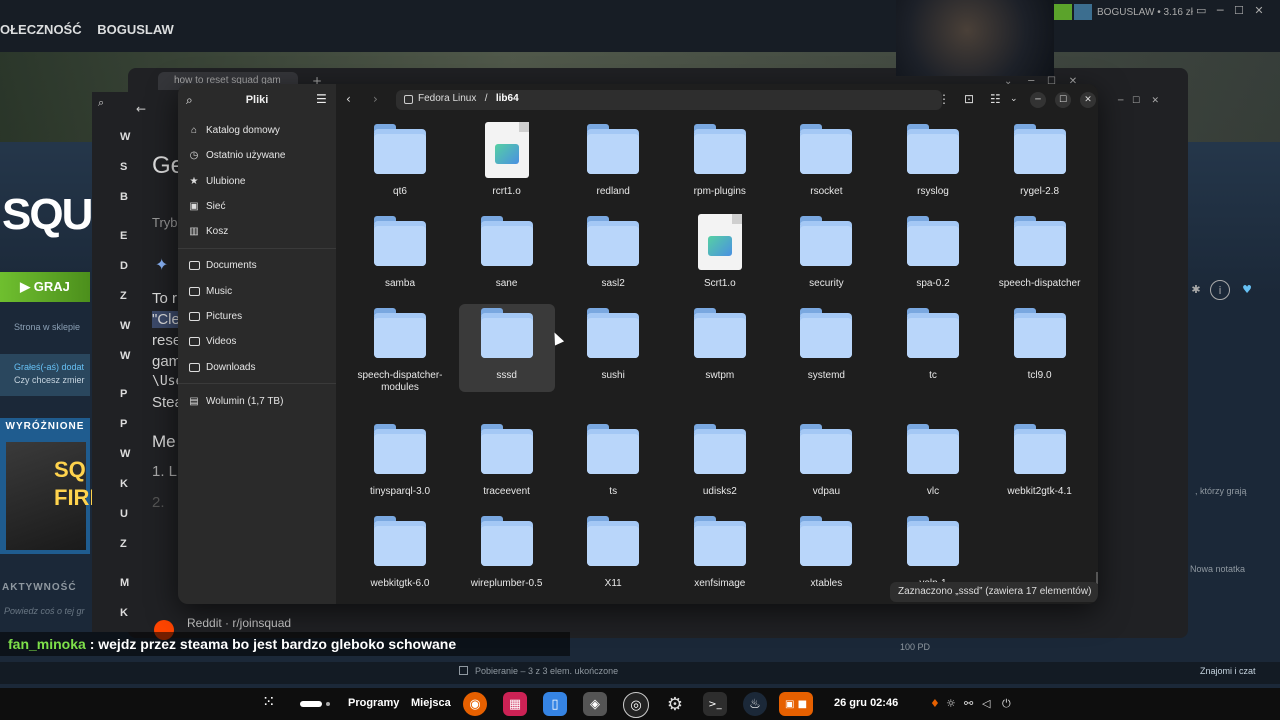 The width and height of the screenshot is (1280, 720). Describe the element at coordinates (431, 703) in the screenshot. I see `places-menu: Miejsca` at that location.